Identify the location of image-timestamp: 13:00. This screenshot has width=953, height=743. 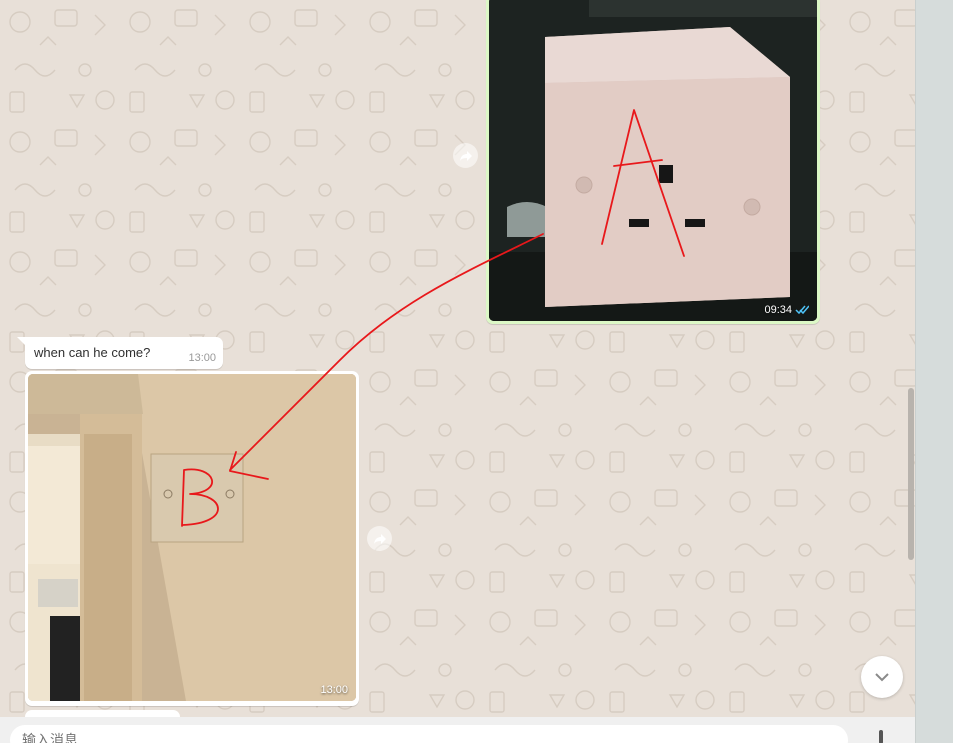
(334, 690).